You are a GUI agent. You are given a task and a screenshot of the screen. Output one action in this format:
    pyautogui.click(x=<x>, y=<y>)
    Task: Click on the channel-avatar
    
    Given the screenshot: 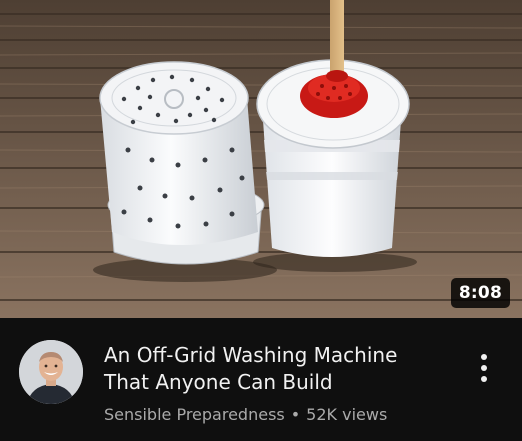 What is the action you would take?
    pyautogui.click(x=51, y=372)
    